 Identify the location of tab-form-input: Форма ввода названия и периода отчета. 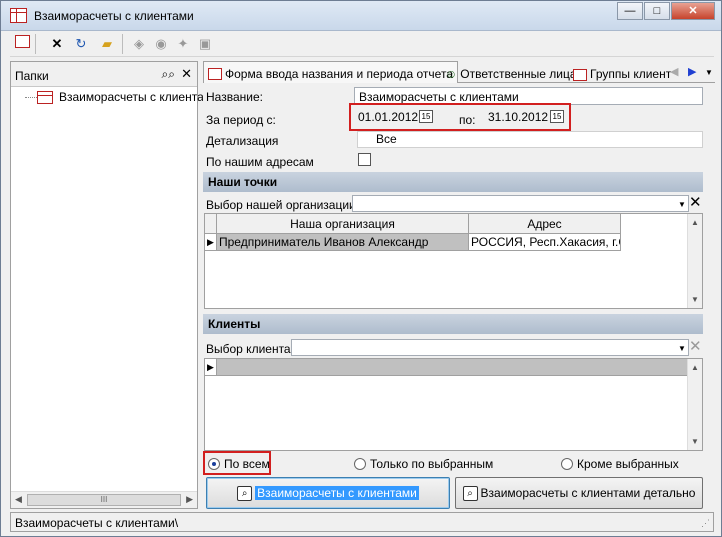
(330, 72).